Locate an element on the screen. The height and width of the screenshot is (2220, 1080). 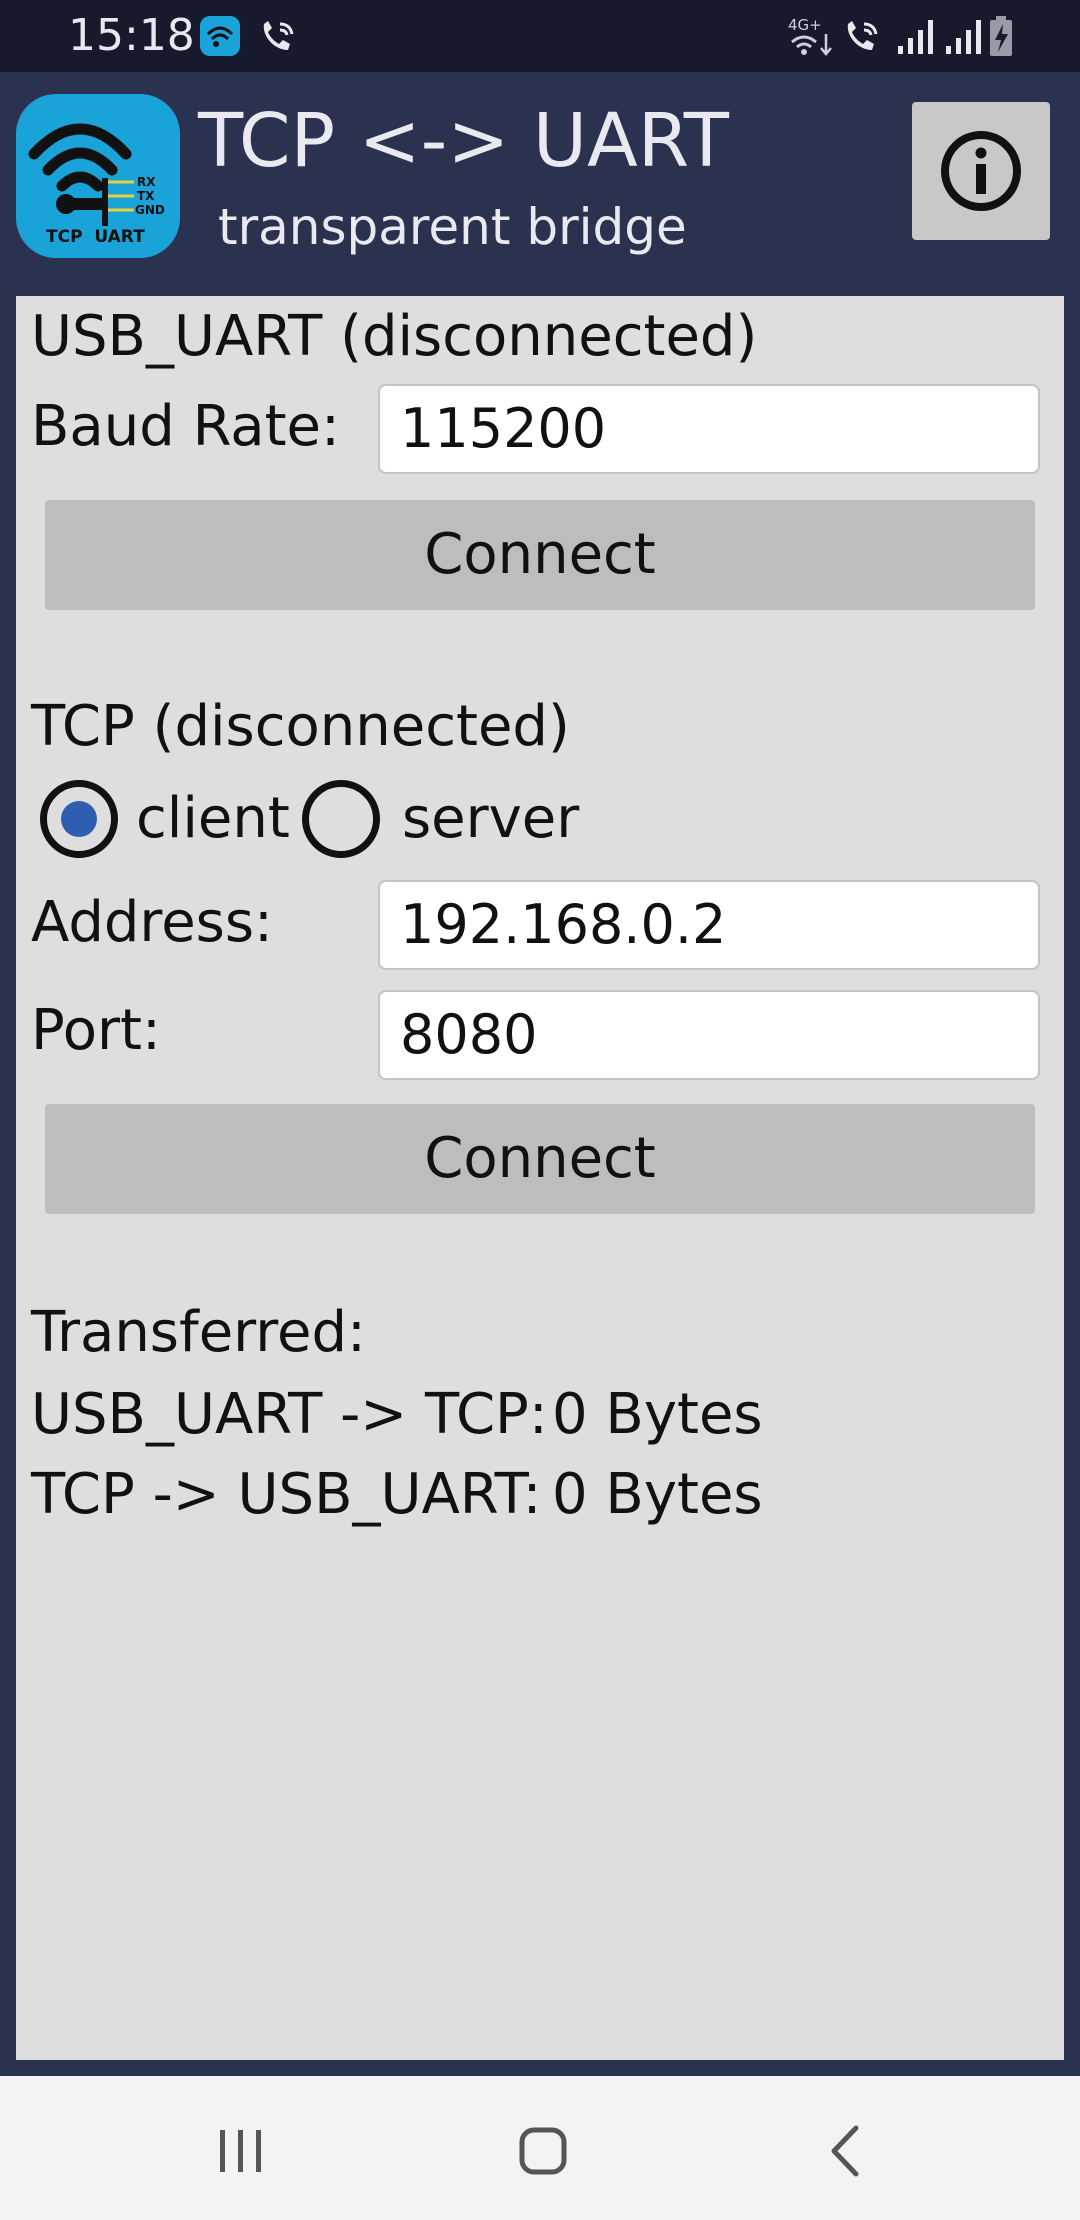
uart-to-tcp-value: 0 Bytes is located at coordinates (657, 1414).